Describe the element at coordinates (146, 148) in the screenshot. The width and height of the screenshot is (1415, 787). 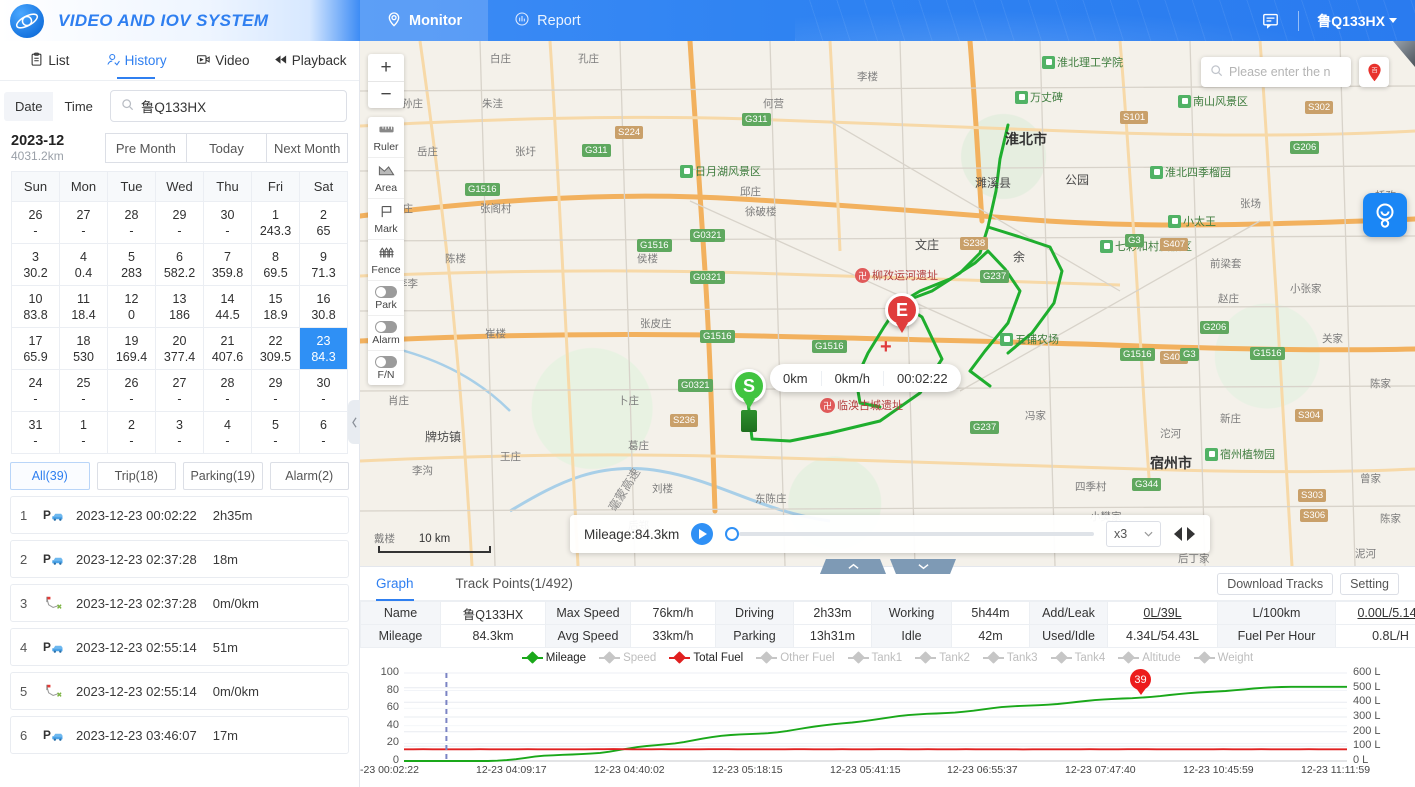
I see `prev-month-button: Pre Month` at that location.